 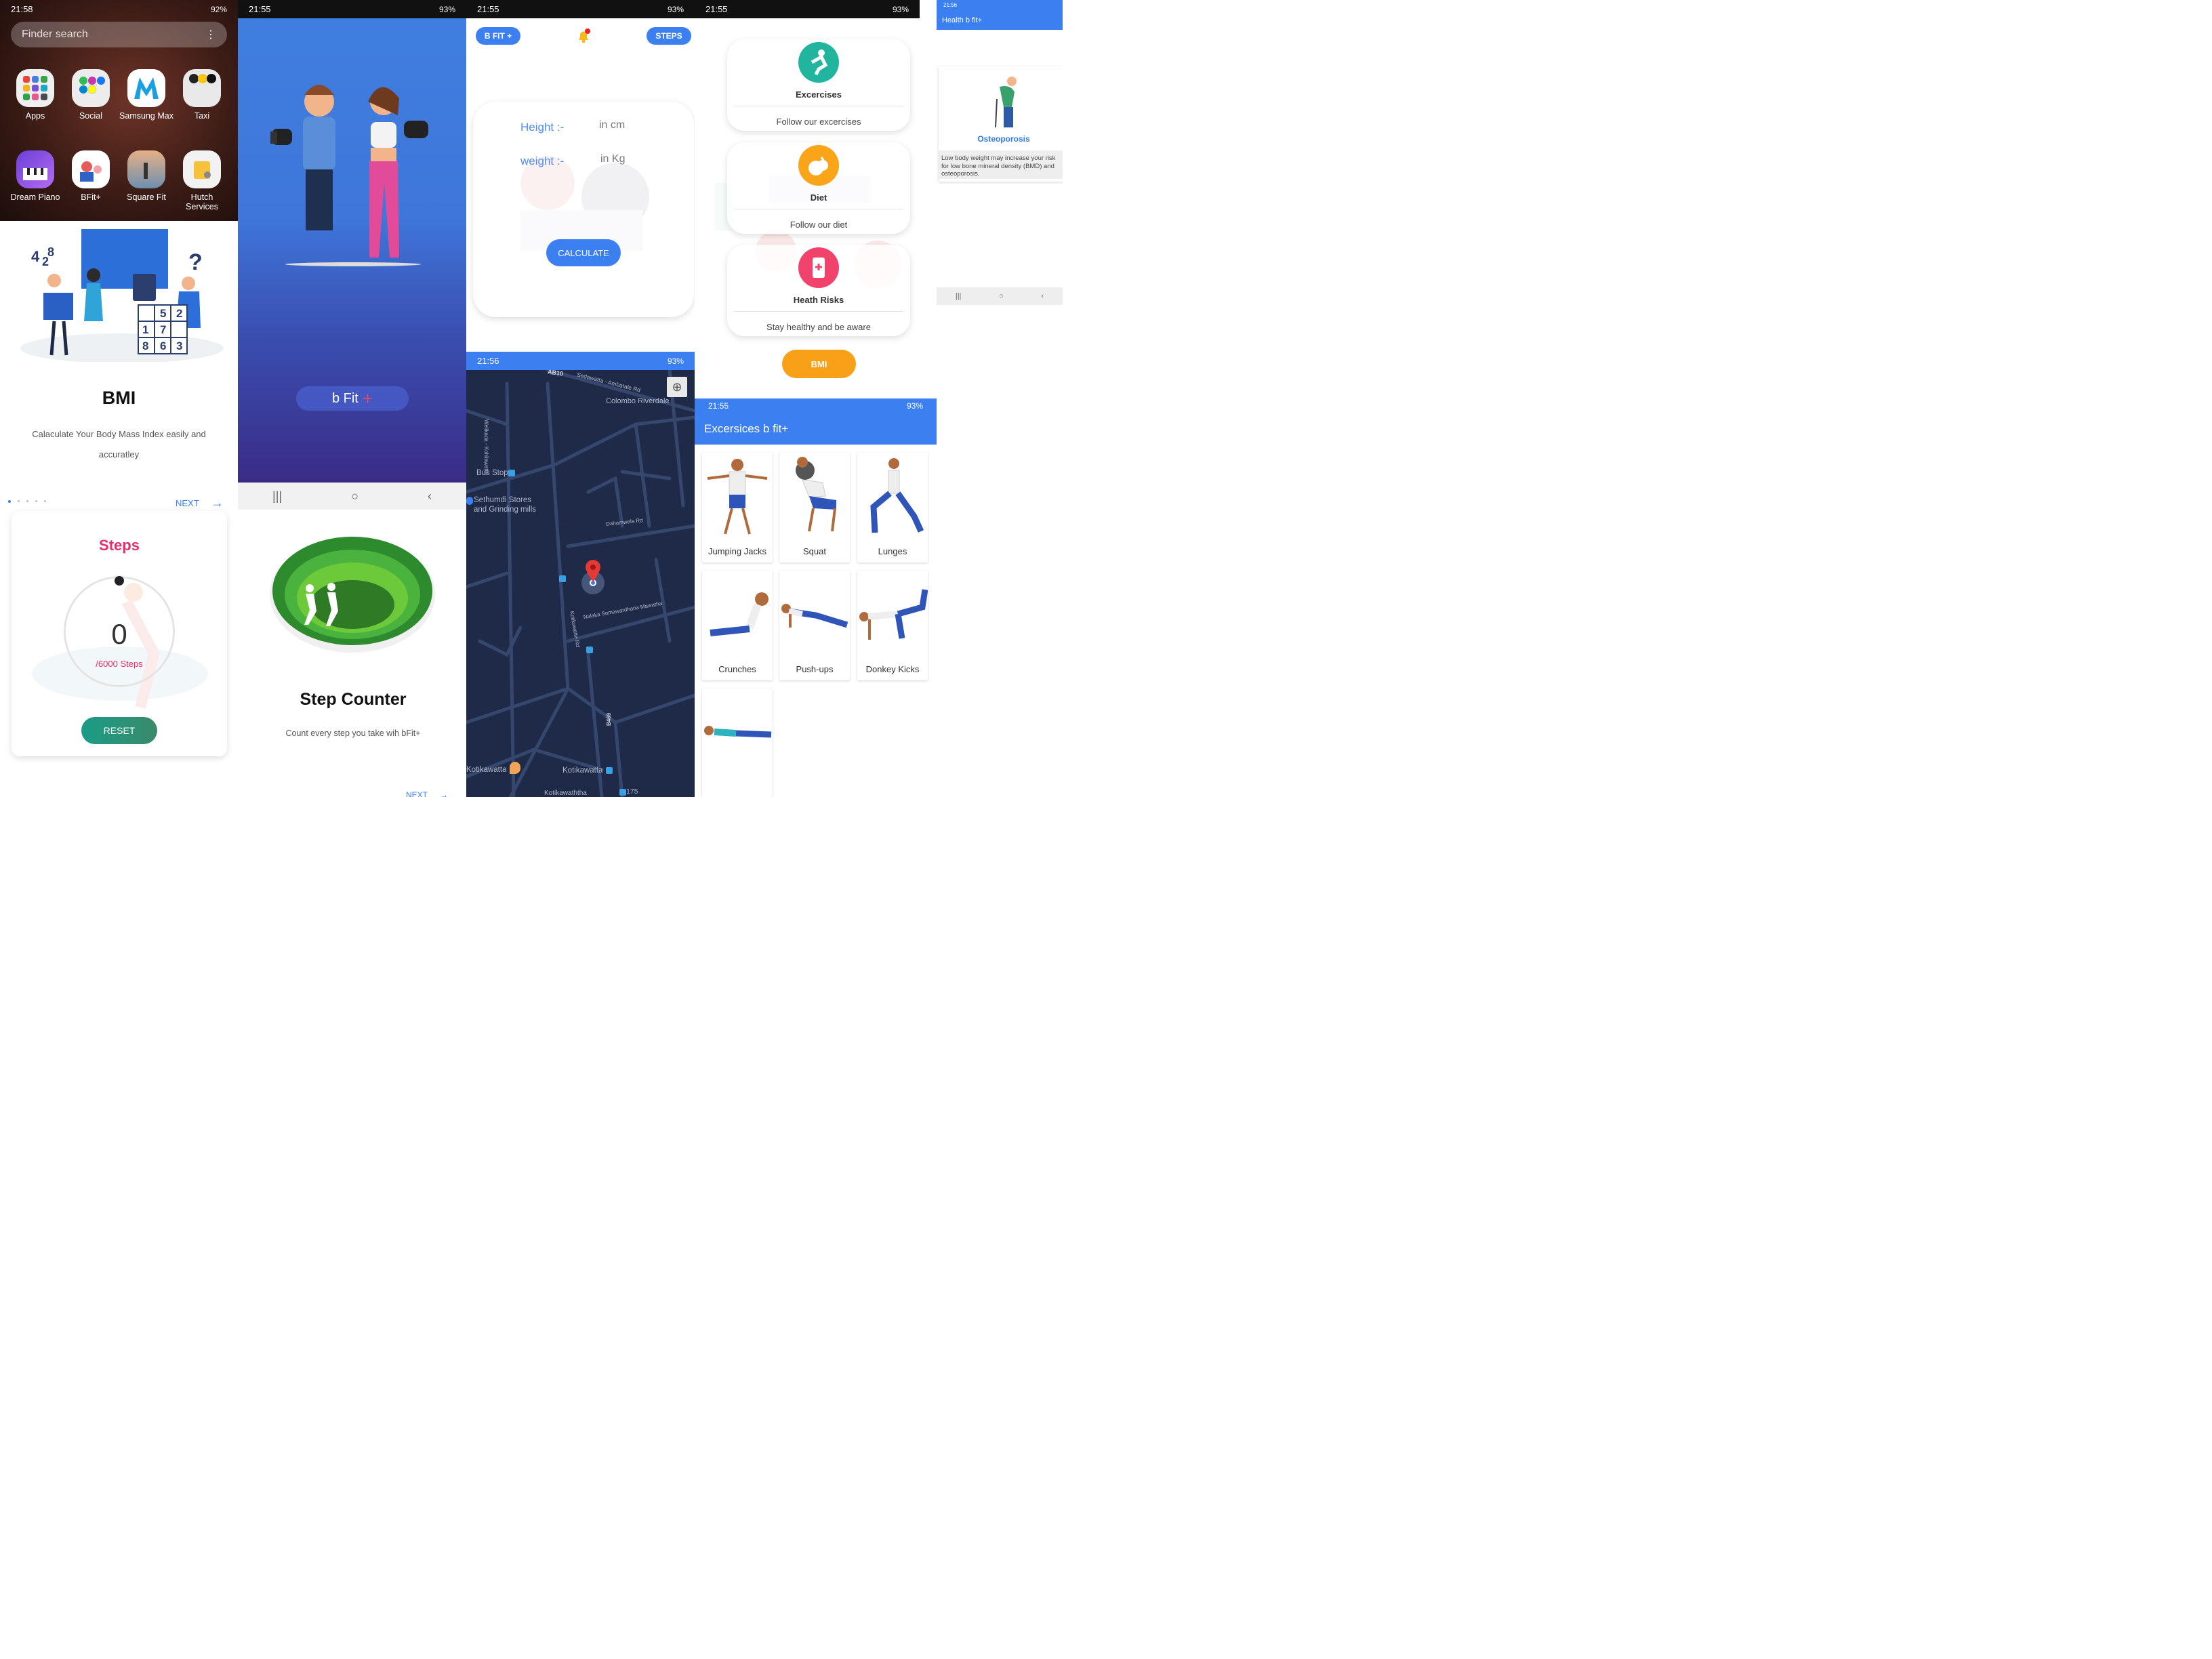 I want to click on road-label-welikada: Welikada - Kohilawatta, so click(x=486, y=447).